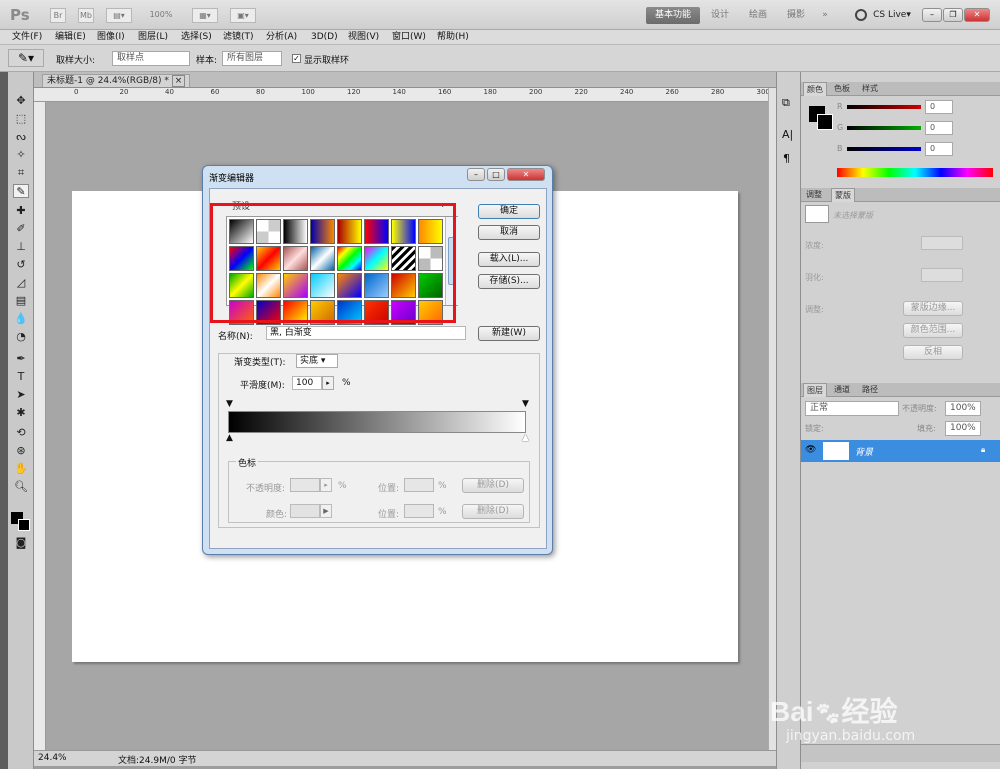 This screenshot has height=769, width=1000. I want to click on show-ring-checkbox: ✓, so click(296, 58).